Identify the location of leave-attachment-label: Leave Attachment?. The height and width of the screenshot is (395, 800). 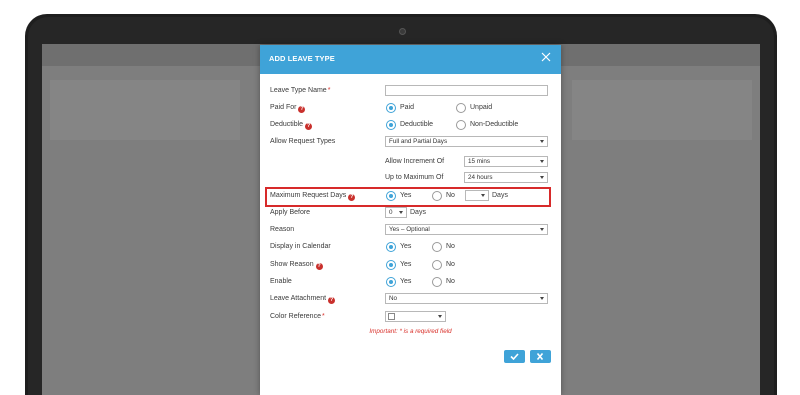
(303, 299).